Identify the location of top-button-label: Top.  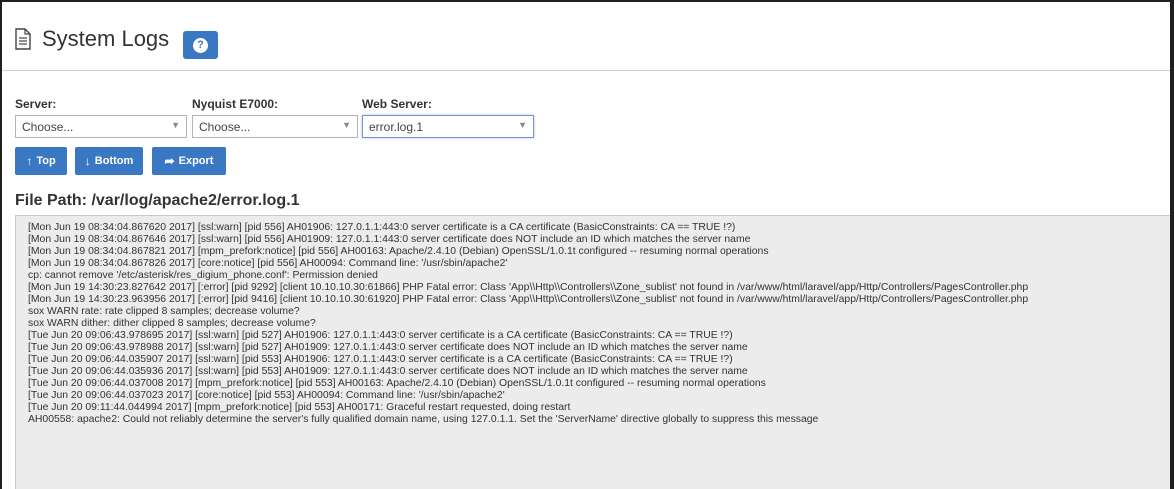
(46, 161).